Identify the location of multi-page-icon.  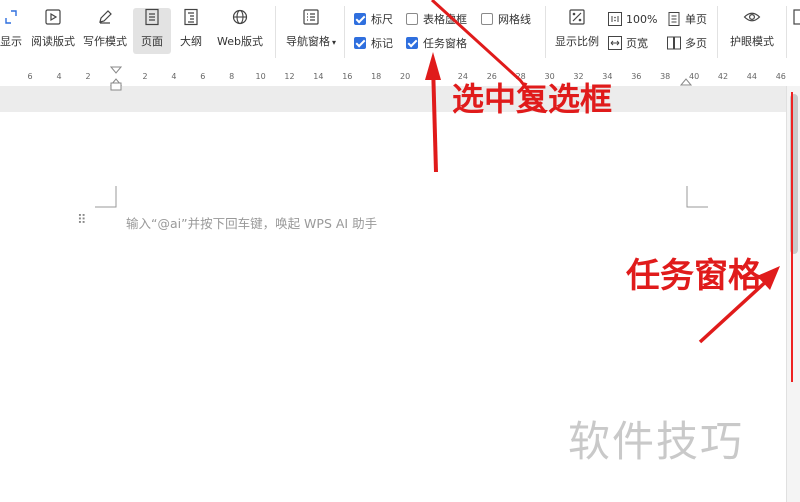
(674, 43).